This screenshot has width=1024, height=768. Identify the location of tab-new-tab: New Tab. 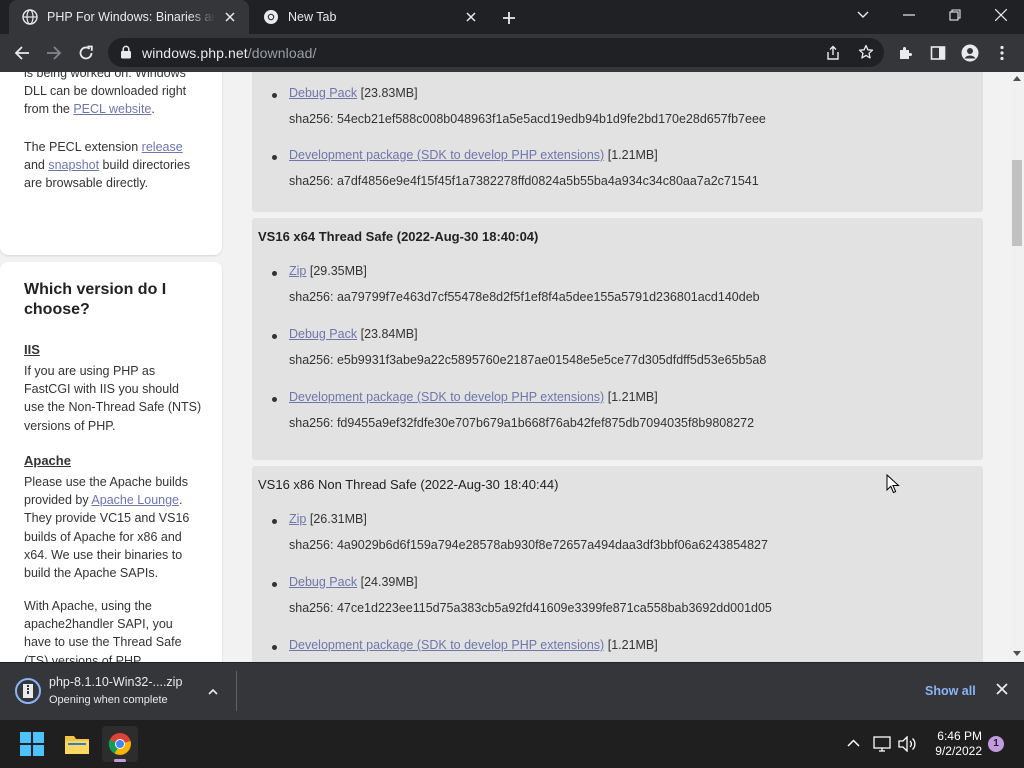
(370, 17).